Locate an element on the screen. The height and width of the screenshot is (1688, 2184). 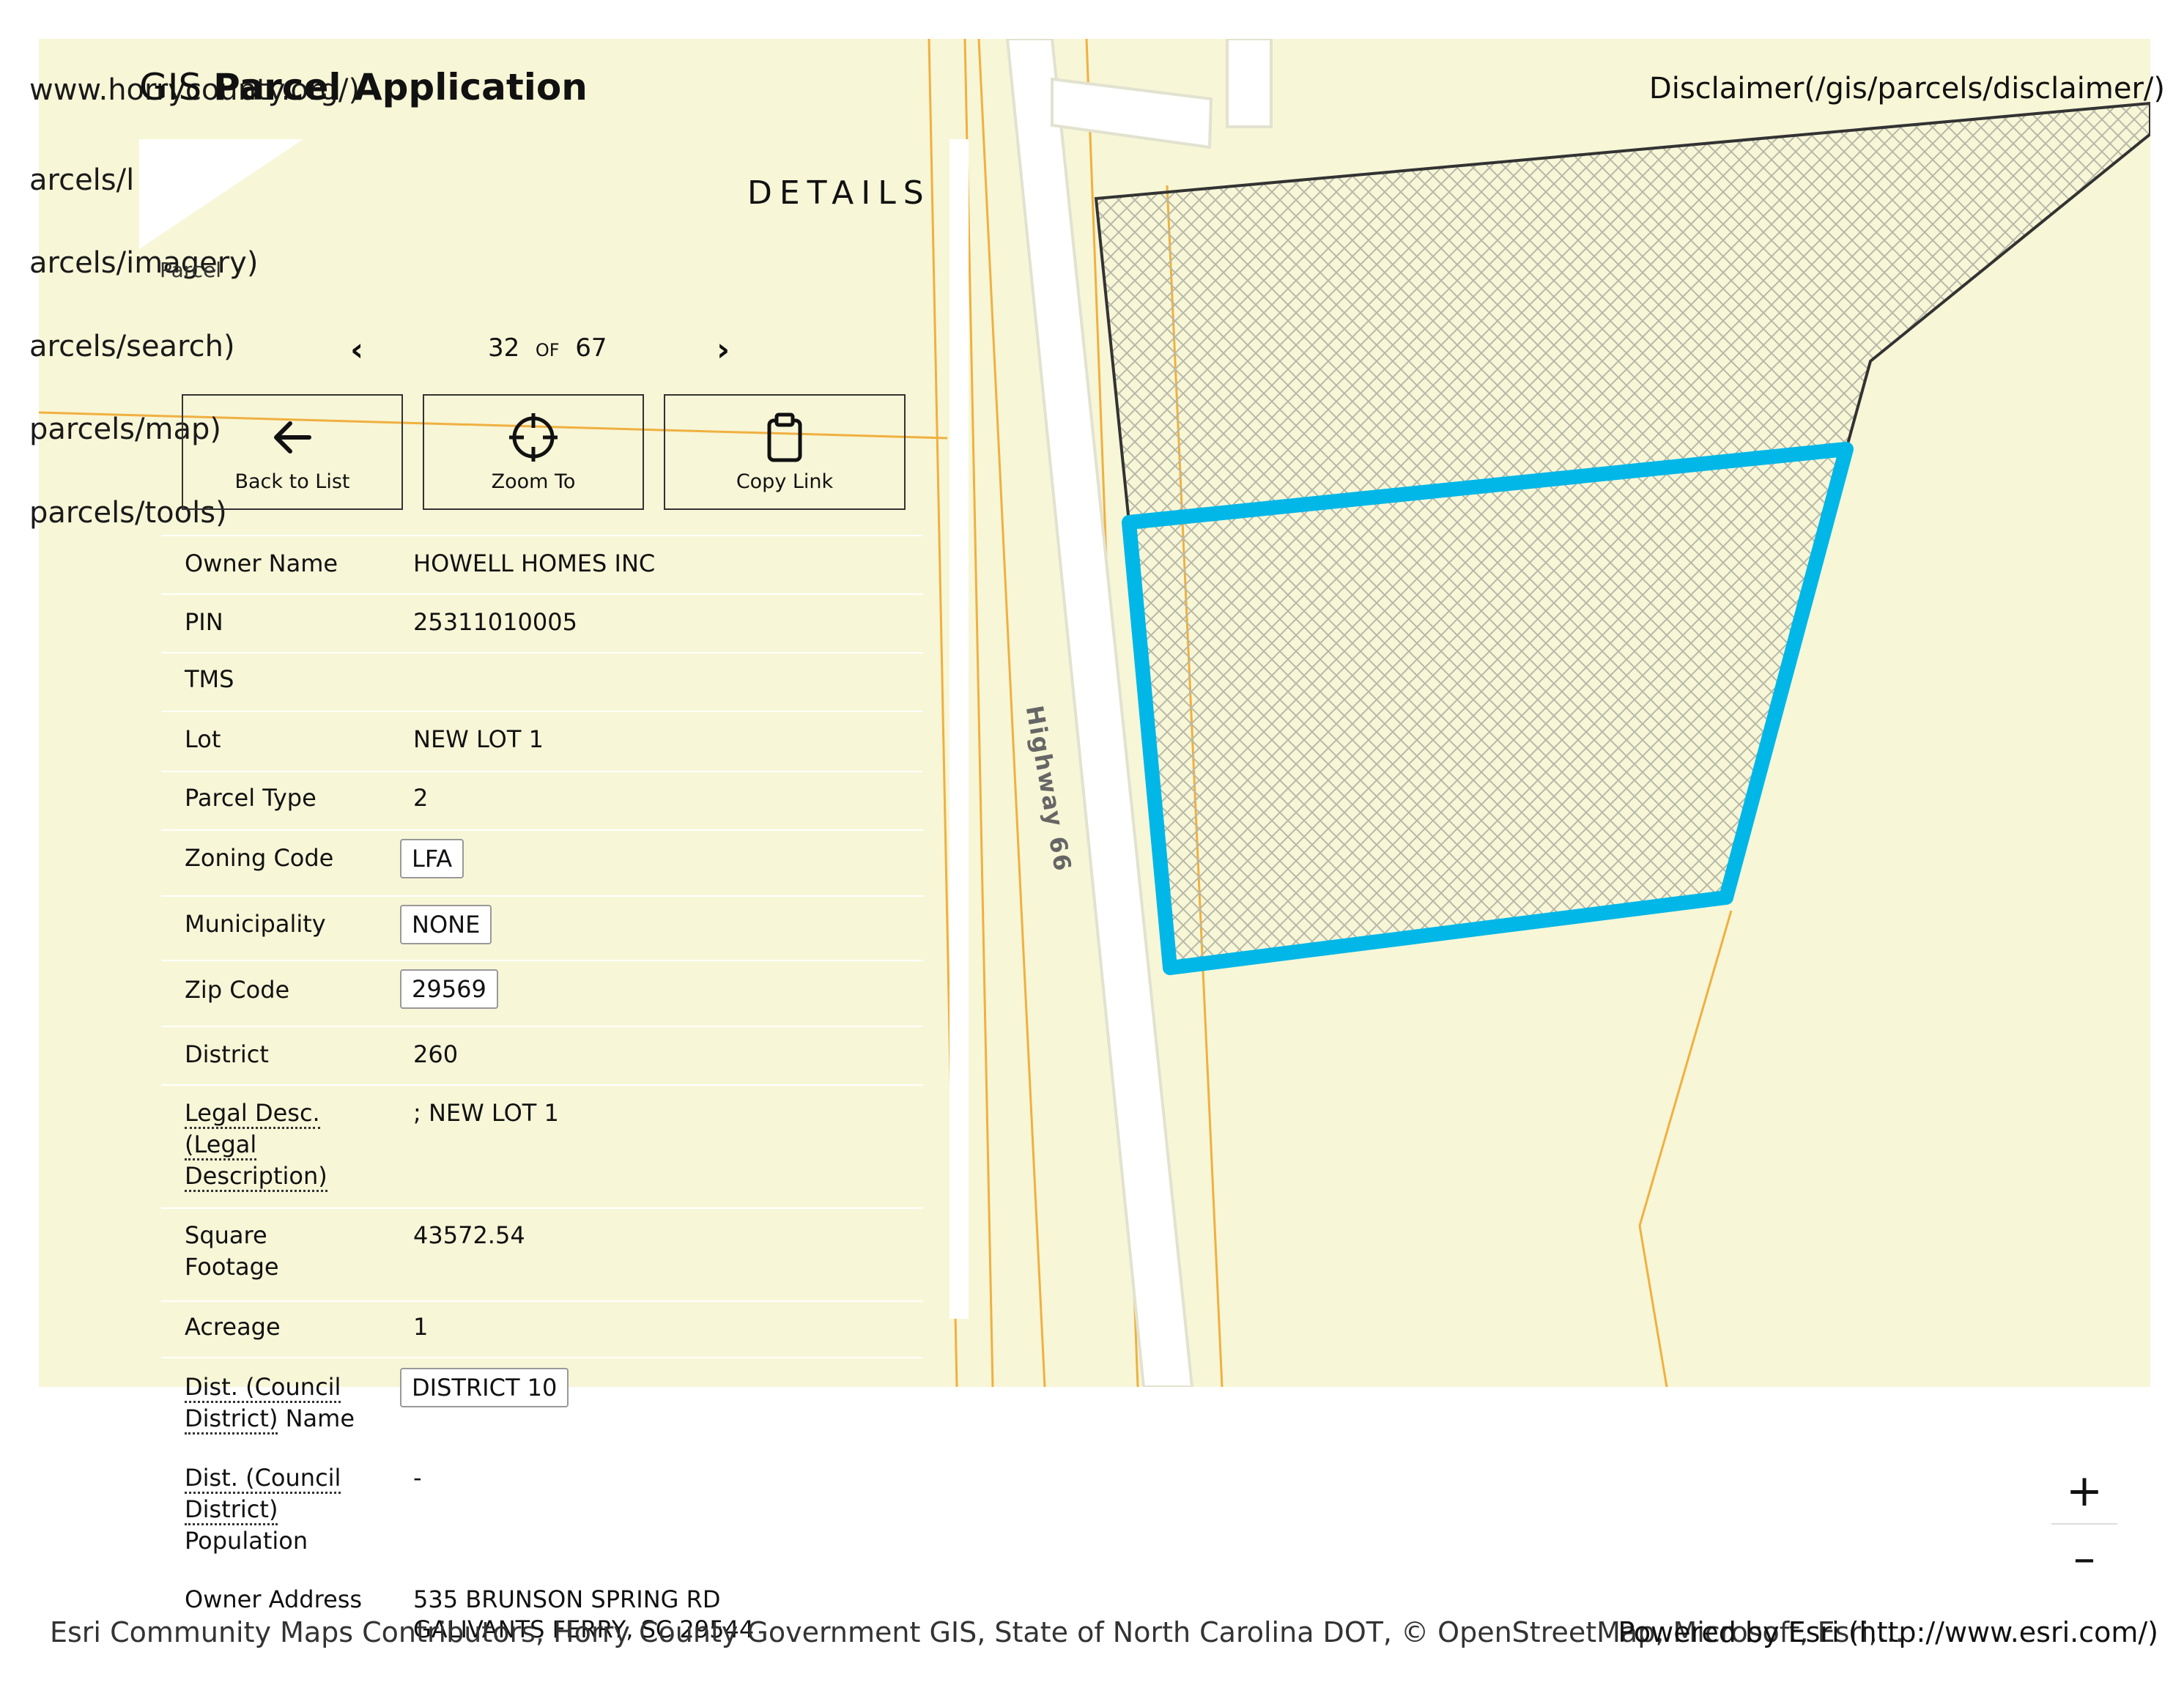
square-footage-label-line1: Square is located at coordinates (226, 1235).